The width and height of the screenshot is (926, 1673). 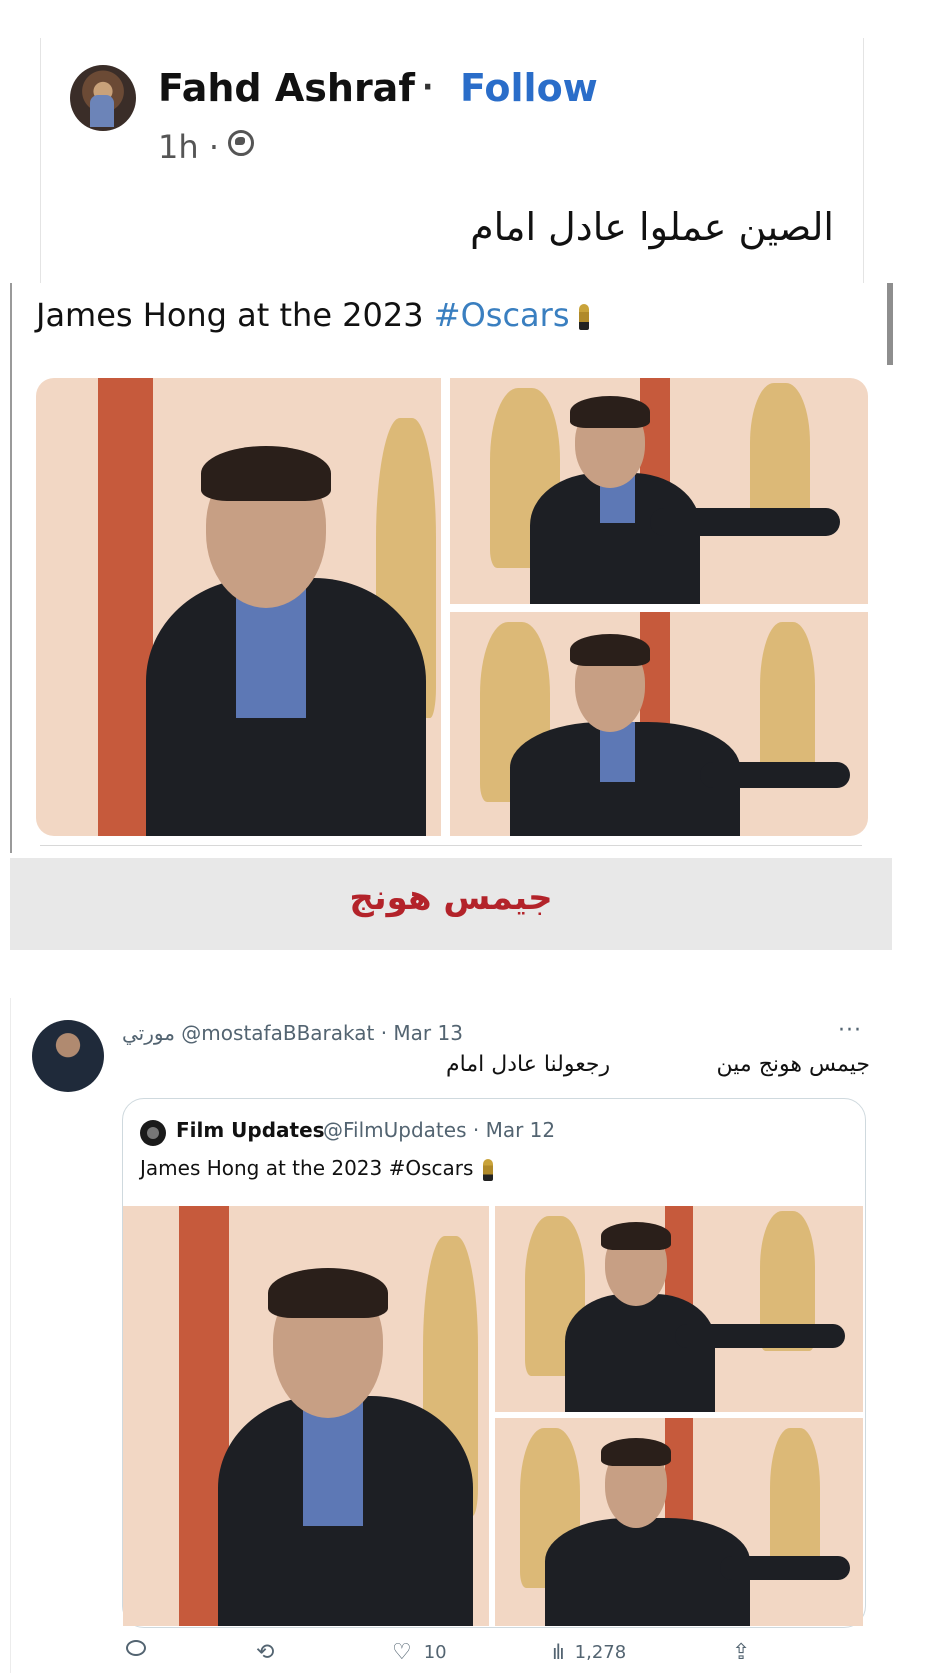 I want to click on views-count: 1,278, so click(x=600, y=1652).